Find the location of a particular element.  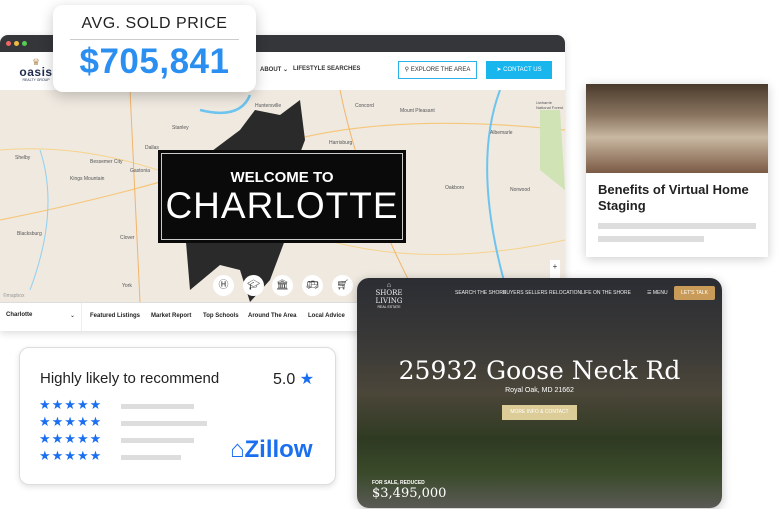

map-town: Bessemer City is located at coordinates (106, 162).